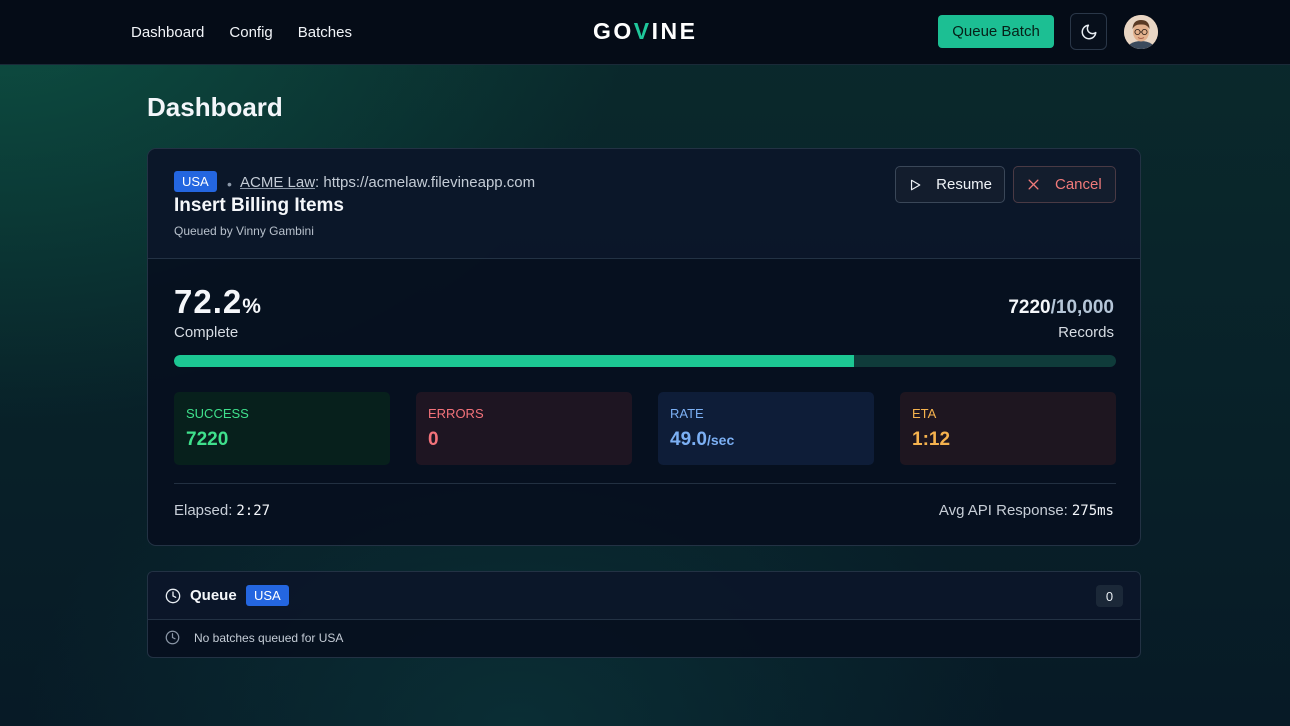 This screenshot has height=726, width=1290. I want to click on progress-bar-fill, so click(514, 361).